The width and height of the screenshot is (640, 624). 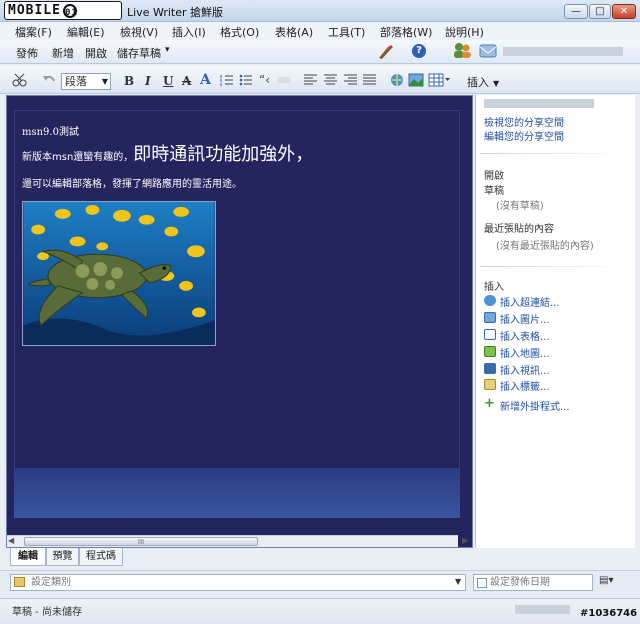 What do you see at coordinates (609, 582) in the screenshot?
I see `calendar-dropdown-icon: ▤▾` at bounding box center [609, 582].